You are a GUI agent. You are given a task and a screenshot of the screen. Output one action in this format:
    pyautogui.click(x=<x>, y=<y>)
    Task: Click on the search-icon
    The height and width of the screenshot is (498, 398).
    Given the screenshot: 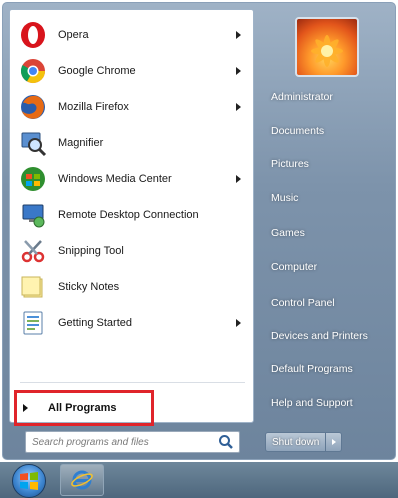 What is the action you would take?
    pyautogui.click(x=226, y=442)
    